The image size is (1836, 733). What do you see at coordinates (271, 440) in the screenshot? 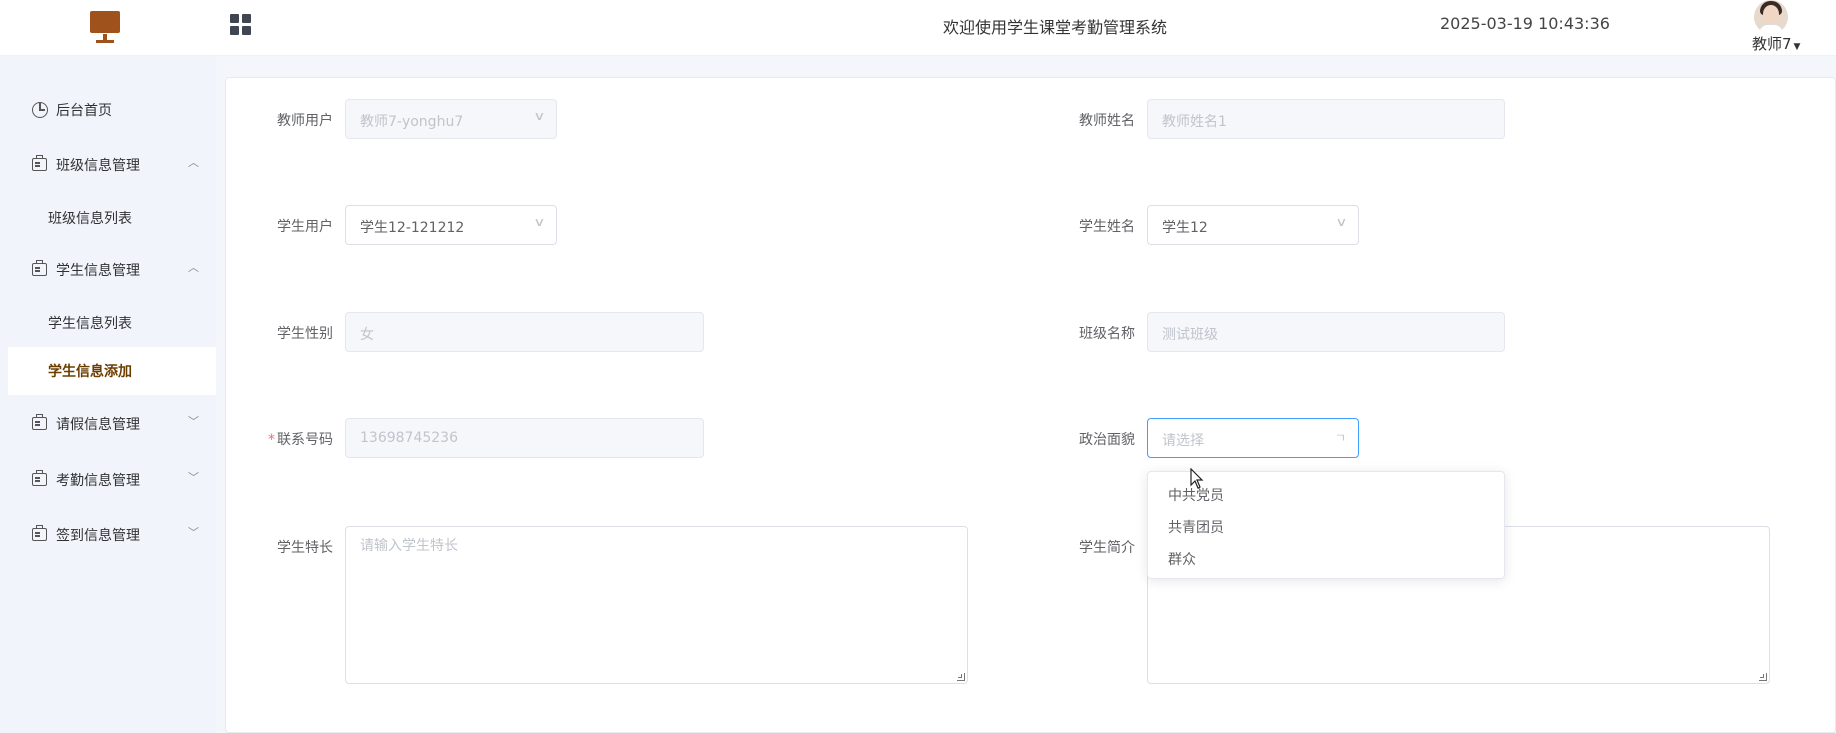
I see `required-mark: *` at bounding box center [271, 440].